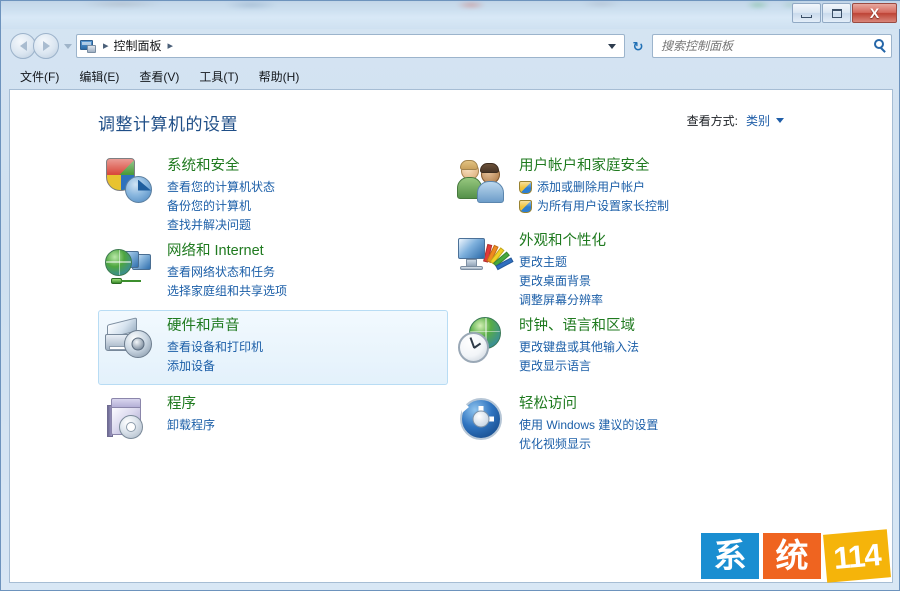 The image size is (900, 591). What do you see at coordinates (450, 15) in the screenshot?
I see `window-titlebar: X` at bounding box center [450, 15].